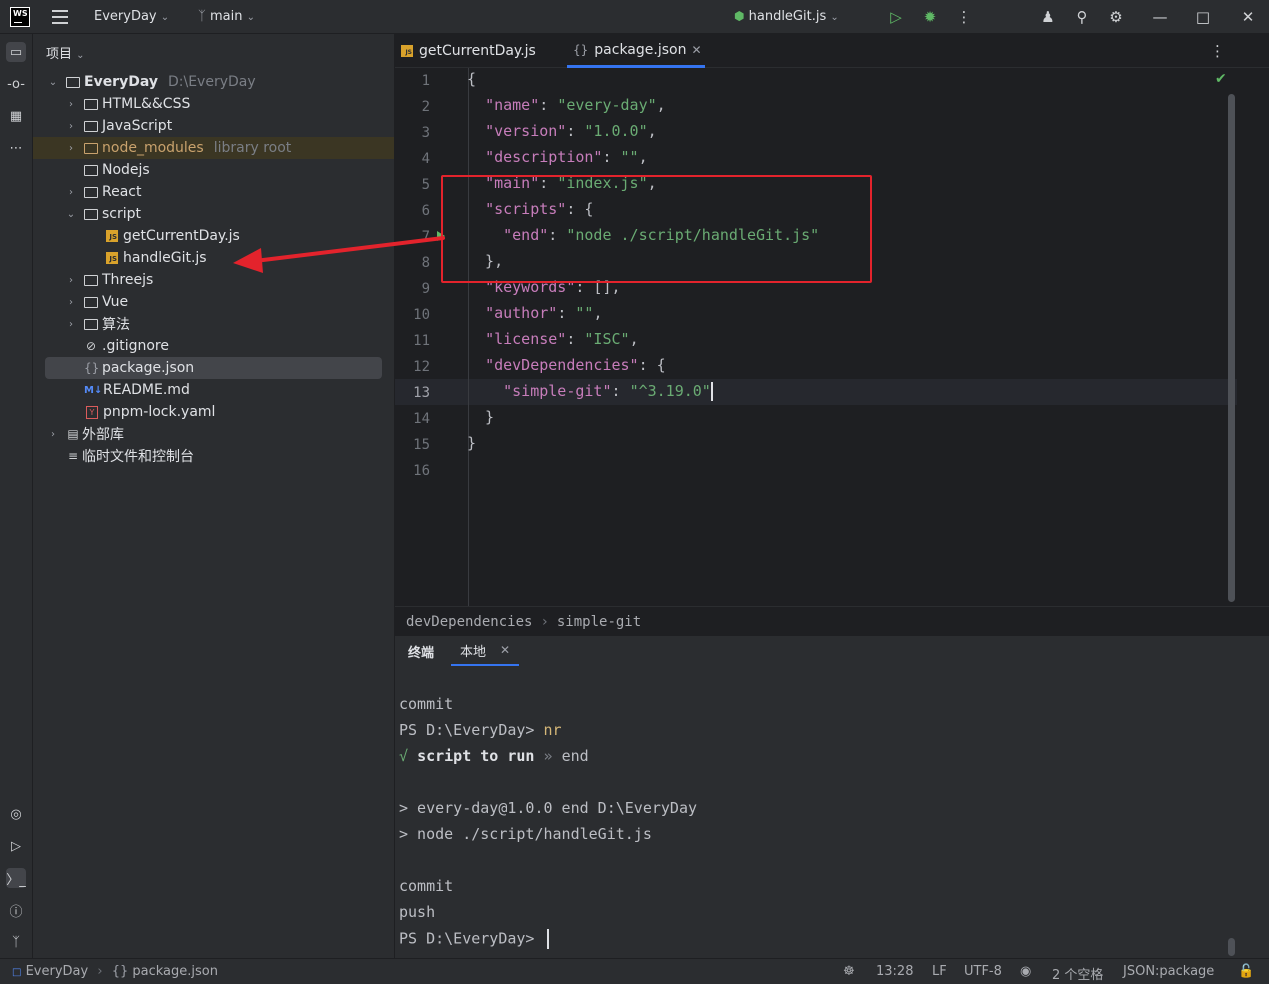  I want to click on tree-item-algorithms: › 算法, so click(213, 324).